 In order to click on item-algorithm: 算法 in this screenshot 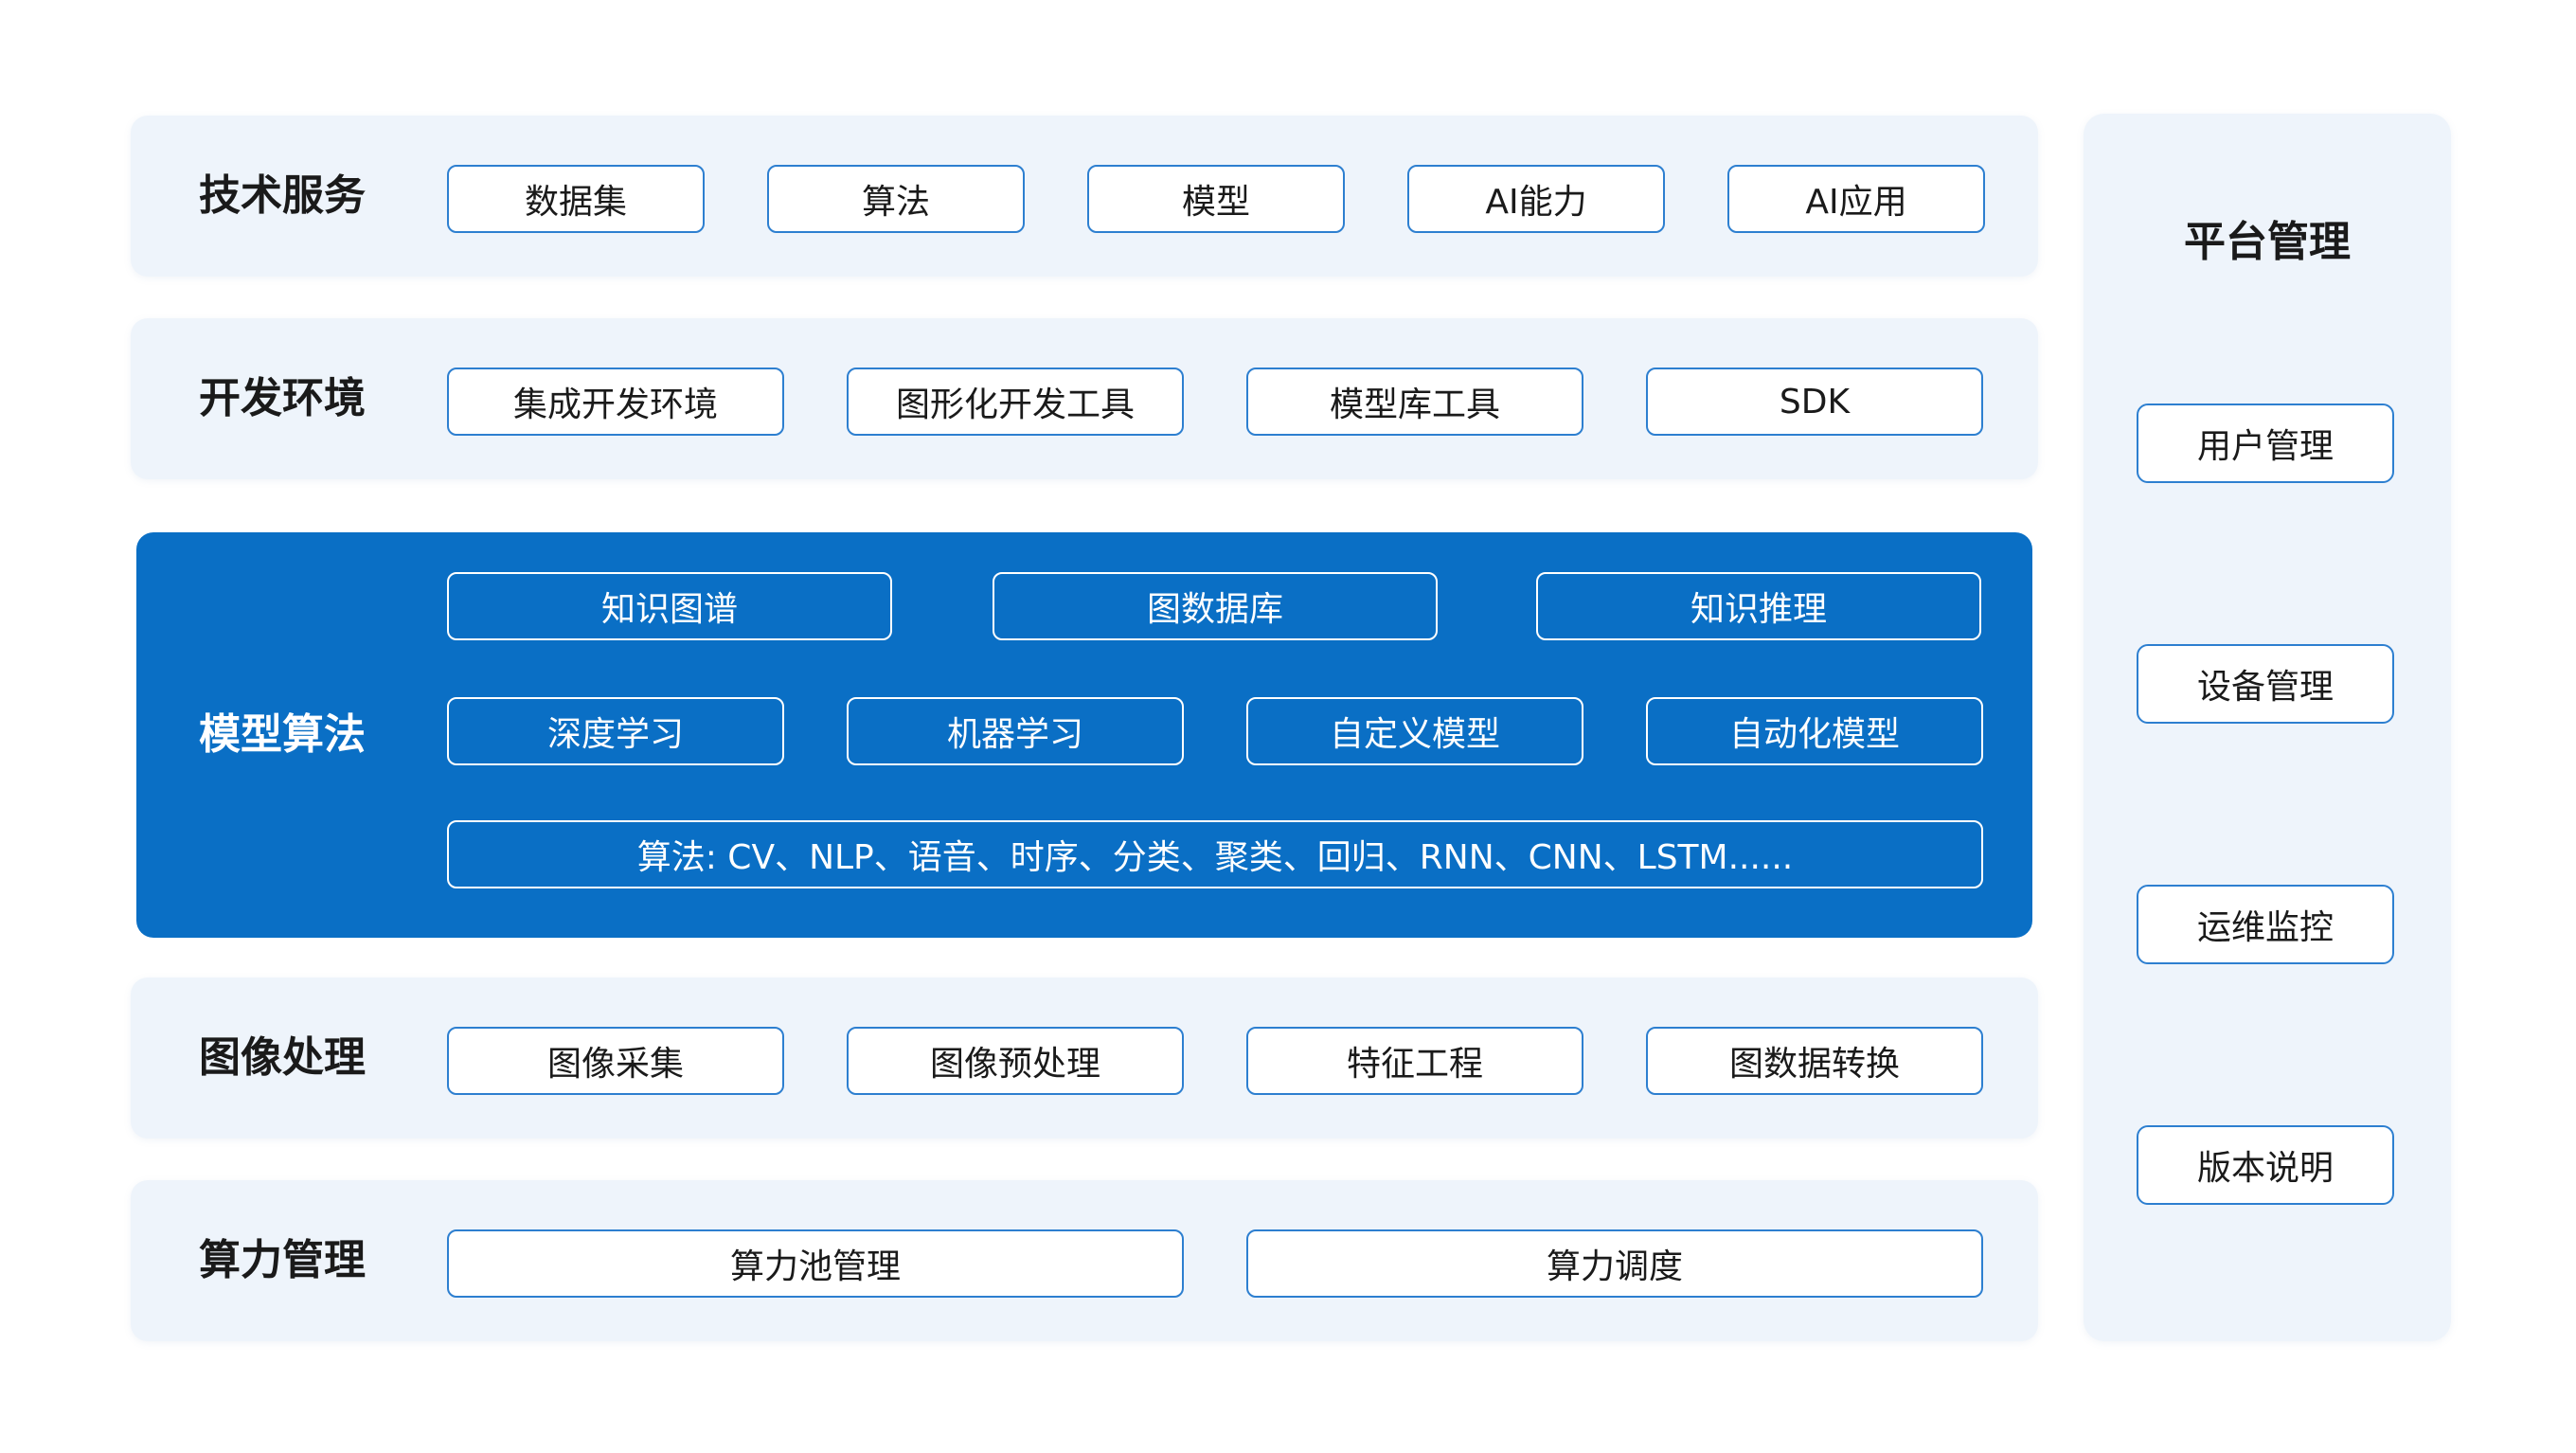, I will do `click(896, 199)`.